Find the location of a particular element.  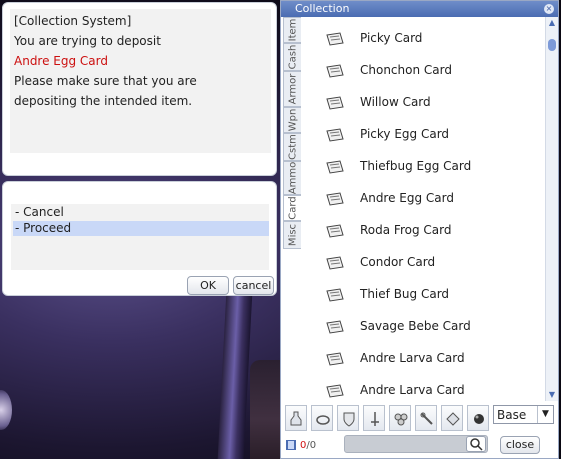

message-line-action: You are trying to deposit is located at coordinates (87, 41).